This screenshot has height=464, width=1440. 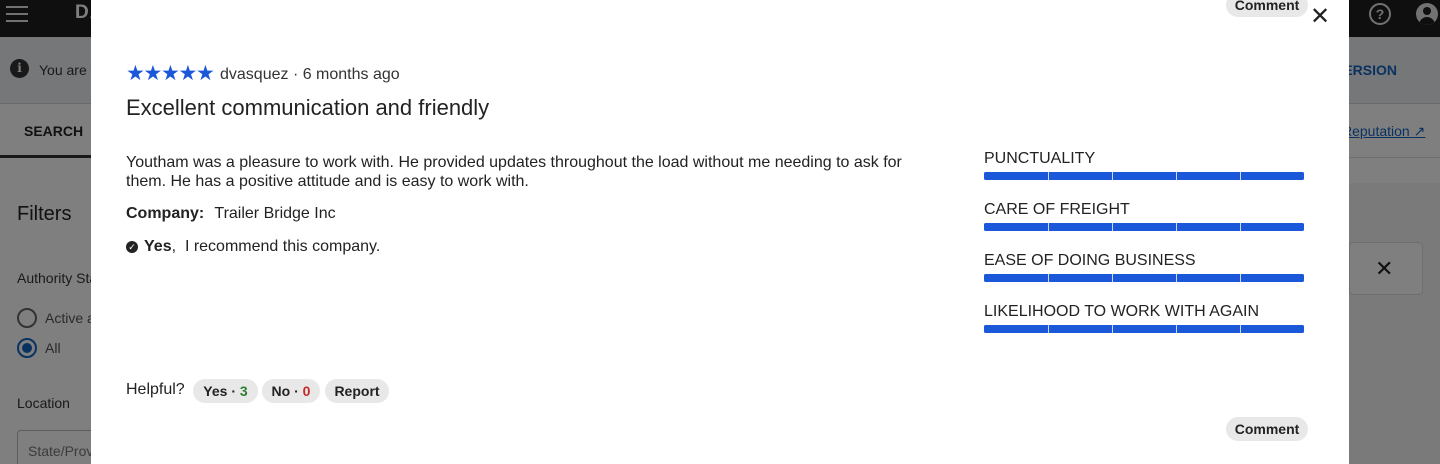 What do you see at coordinates (1040, 158) in the screenshot?
I see `rating-label: PUNCTUALITY` at bounding box center [1040, 158].